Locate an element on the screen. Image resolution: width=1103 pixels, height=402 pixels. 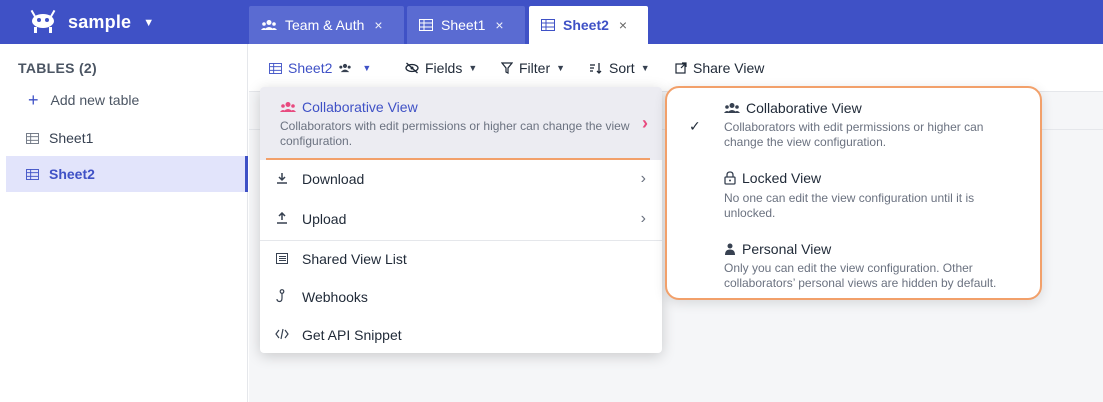
filter-icon is located at coordinates (507, 68).